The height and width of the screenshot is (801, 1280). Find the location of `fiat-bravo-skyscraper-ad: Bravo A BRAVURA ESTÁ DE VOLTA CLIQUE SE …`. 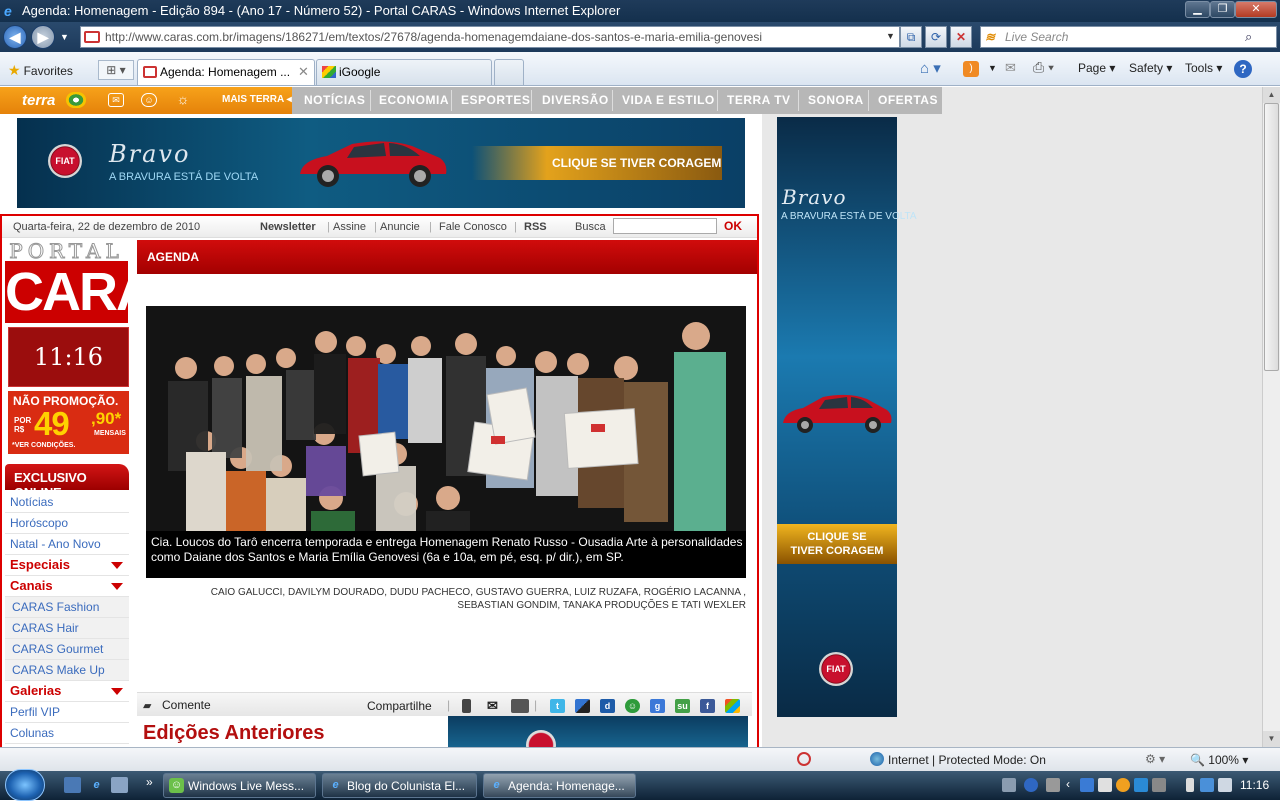

fiat-bravo-skyscraper-ad: Bravo A BRAVURA ESTÁ DE VOLTA CLIQUE SE … is located at coordinates (847, 417).